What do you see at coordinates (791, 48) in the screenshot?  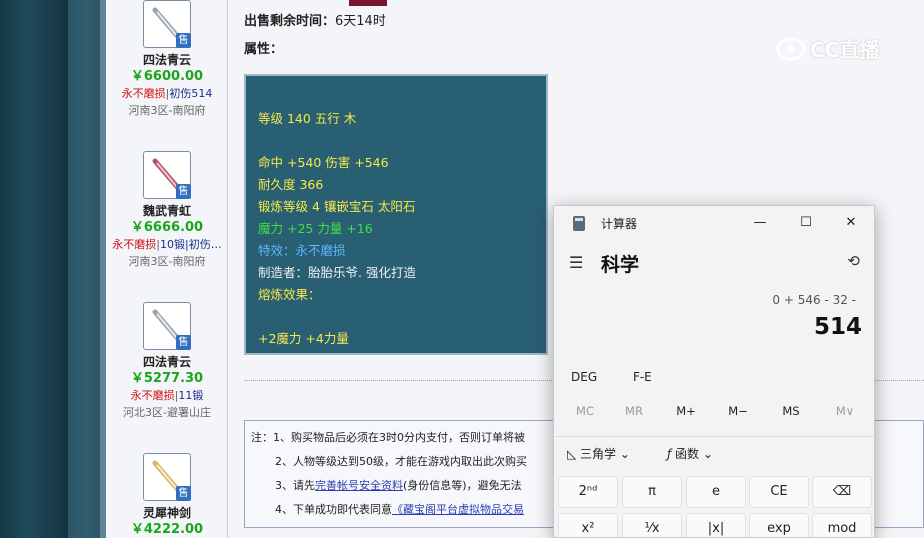 I see `cc-logo-icon` at bounding box center [791, 48].